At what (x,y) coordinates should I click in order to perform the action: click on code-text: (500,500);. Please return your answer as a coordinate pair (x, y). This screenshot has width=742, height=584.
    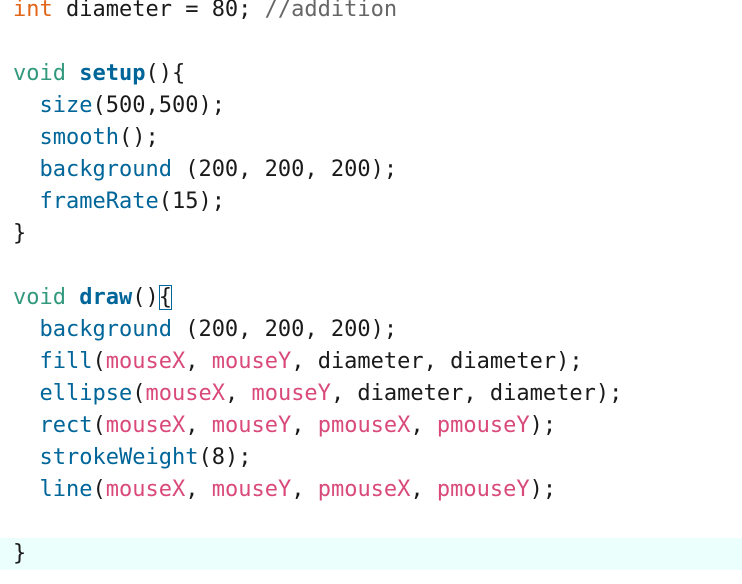
    Looking at the image, I should click on (158, 105).